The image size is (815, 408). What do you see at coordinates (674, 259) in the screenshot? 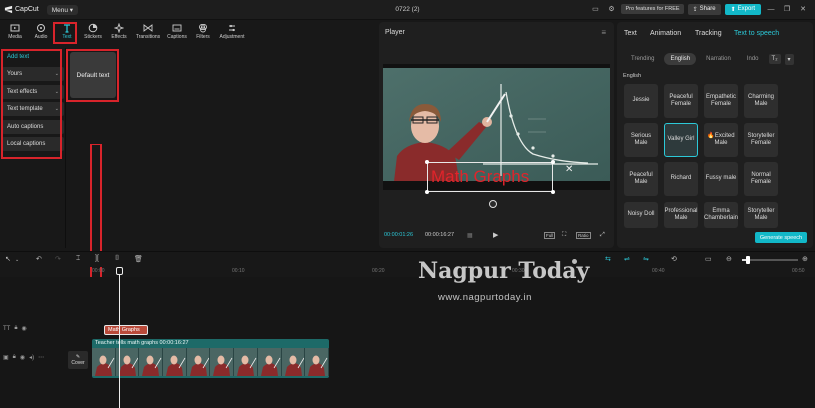
I see `snap-icon: ⟲` at bounding box center [674, 259].